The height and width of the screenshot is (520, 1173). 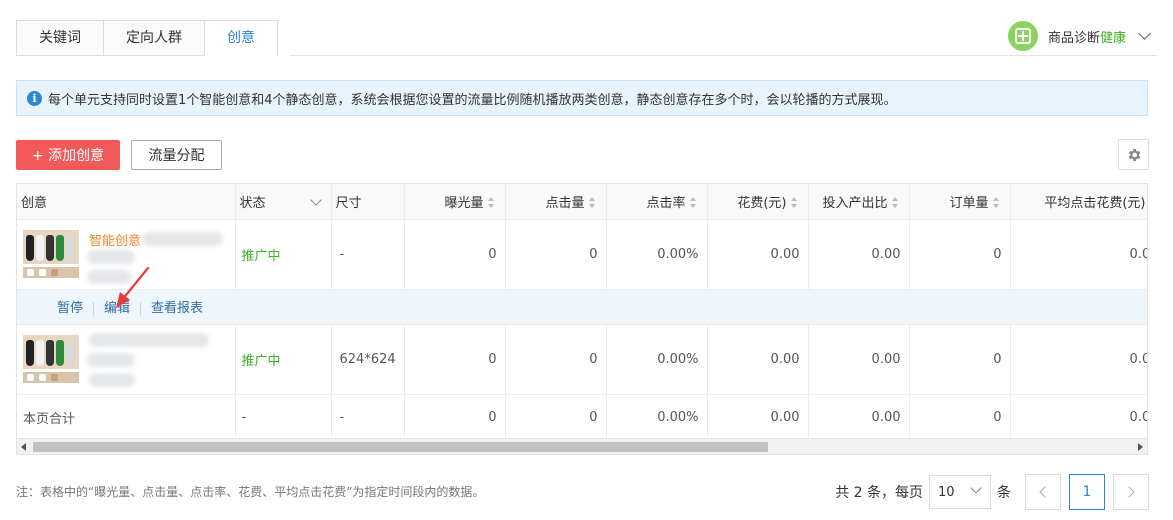 What do you see at coordinates (859, 202) in the screenshot?
I see `col-roi: 投入产出比` at bounding box center [859, 202].